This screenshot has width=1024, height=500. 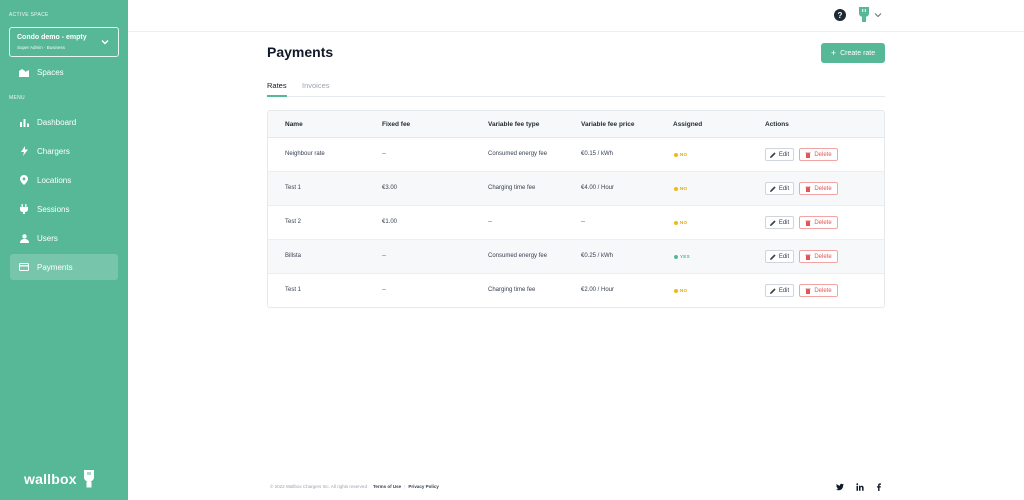 I want to click on sidebar-item-sessions: Sessions, so click(x=64, y=209).